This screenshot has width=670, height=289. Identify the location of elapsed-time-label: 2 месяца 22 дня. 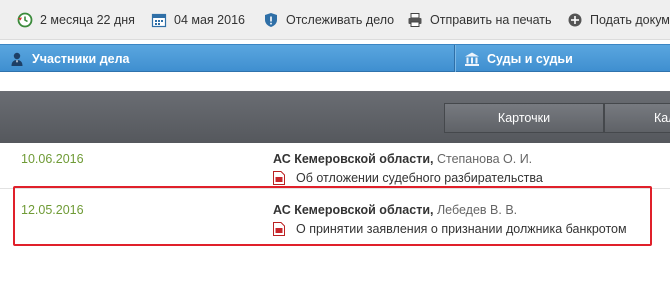
(87, 20).